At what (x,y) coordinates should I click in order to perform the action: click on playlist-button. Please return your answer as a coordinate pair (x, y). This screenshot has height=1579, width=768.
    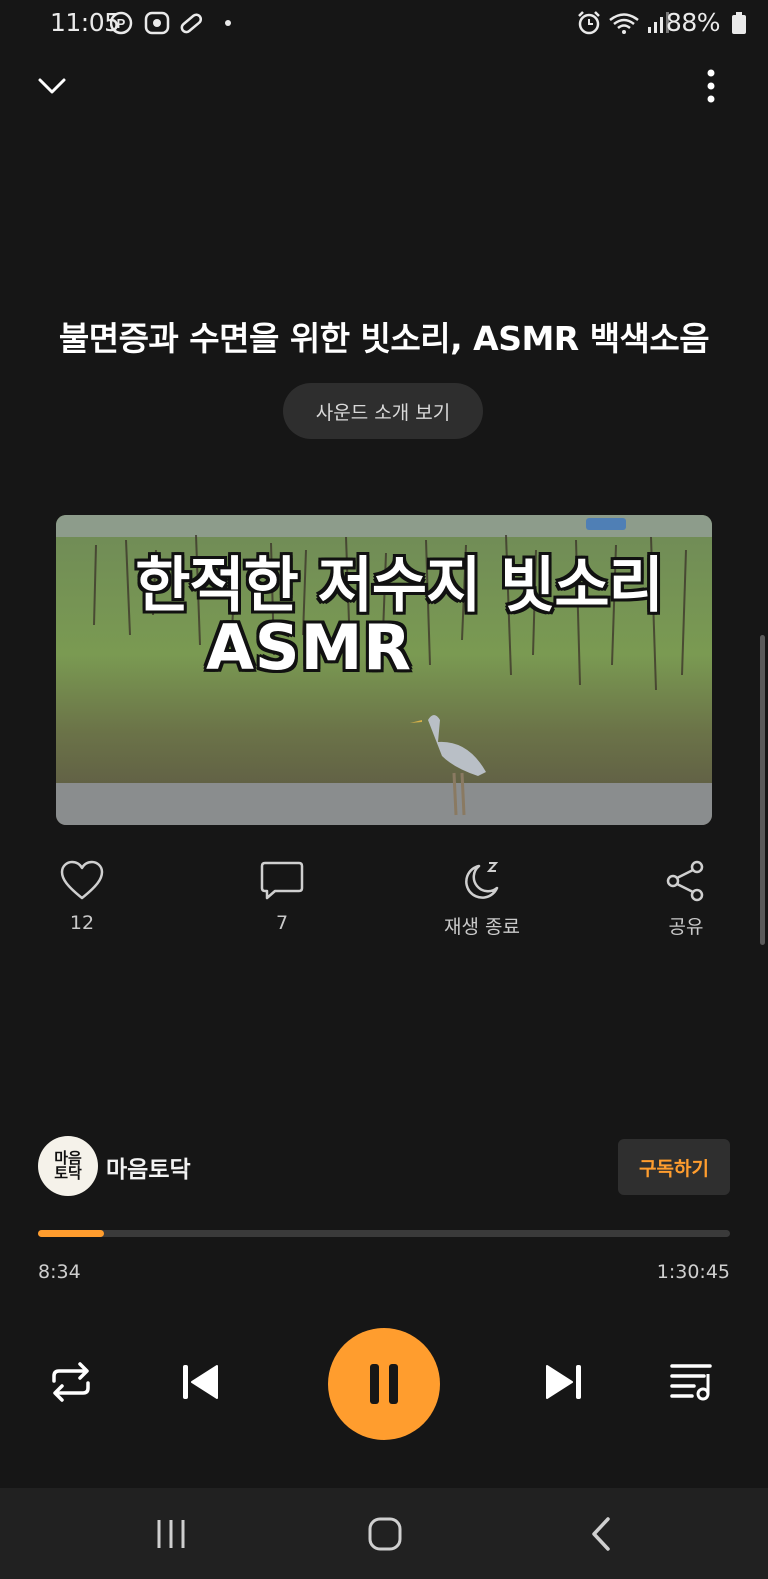
    Looking at the image, I should click on (693, 1382).